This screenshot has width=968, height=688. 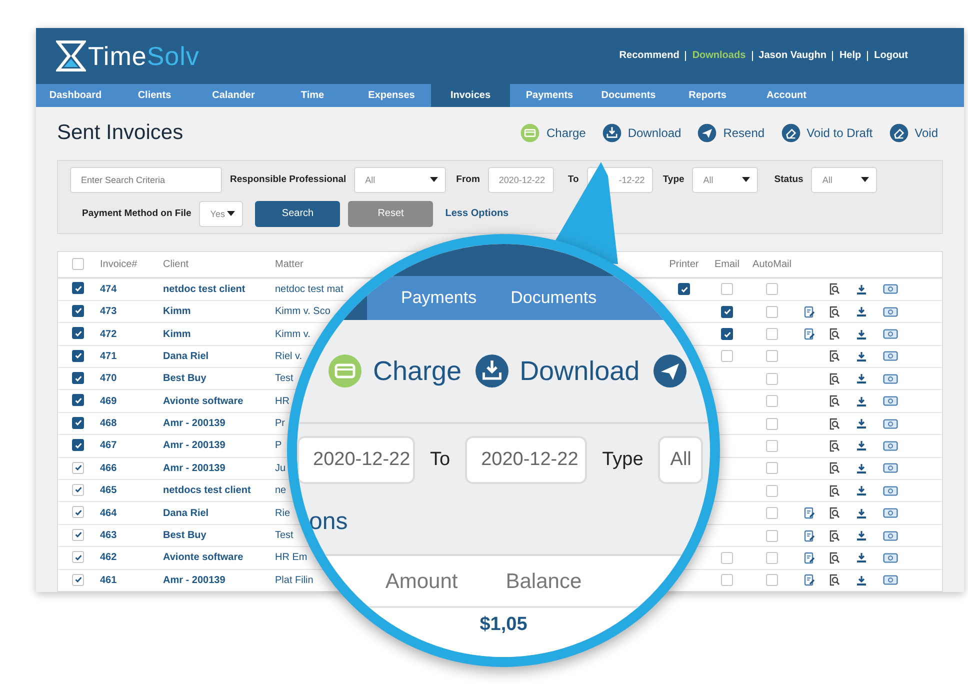 What do you see at coordinates (826, 133) in the screenshot?
I see `action-button: Void to Draft` at bounding box center [826, 133].